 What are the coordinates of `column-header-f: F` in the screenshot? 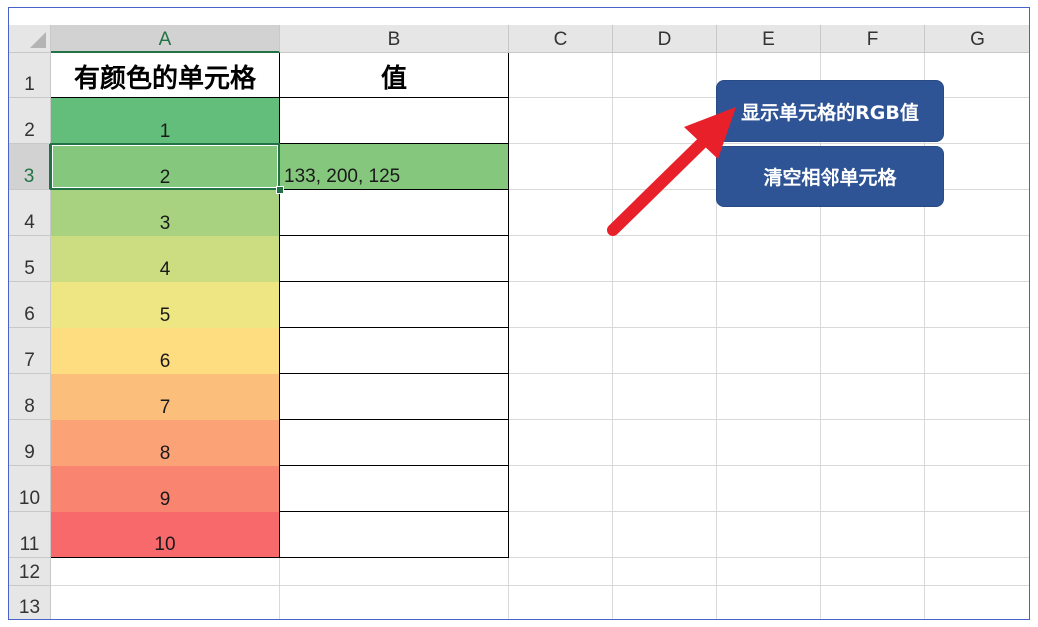 It's located at (873, 39).